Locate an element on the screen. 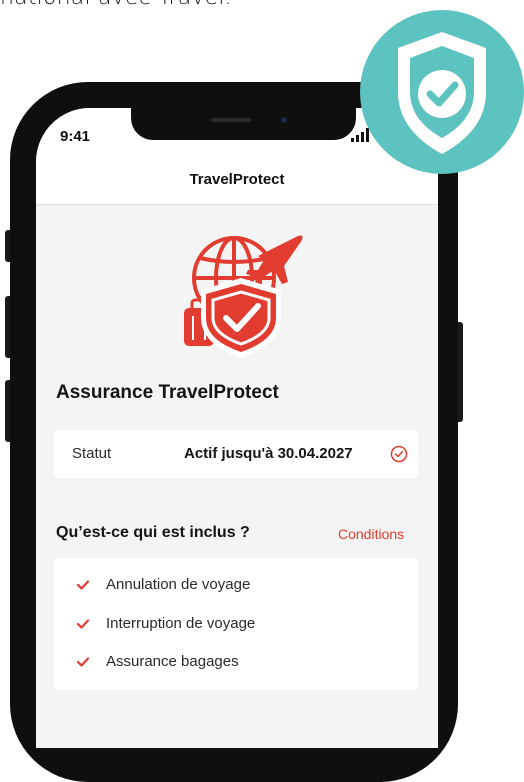 The image size is (524, 782). shield-check-icon is located at coordinates (442, 93).